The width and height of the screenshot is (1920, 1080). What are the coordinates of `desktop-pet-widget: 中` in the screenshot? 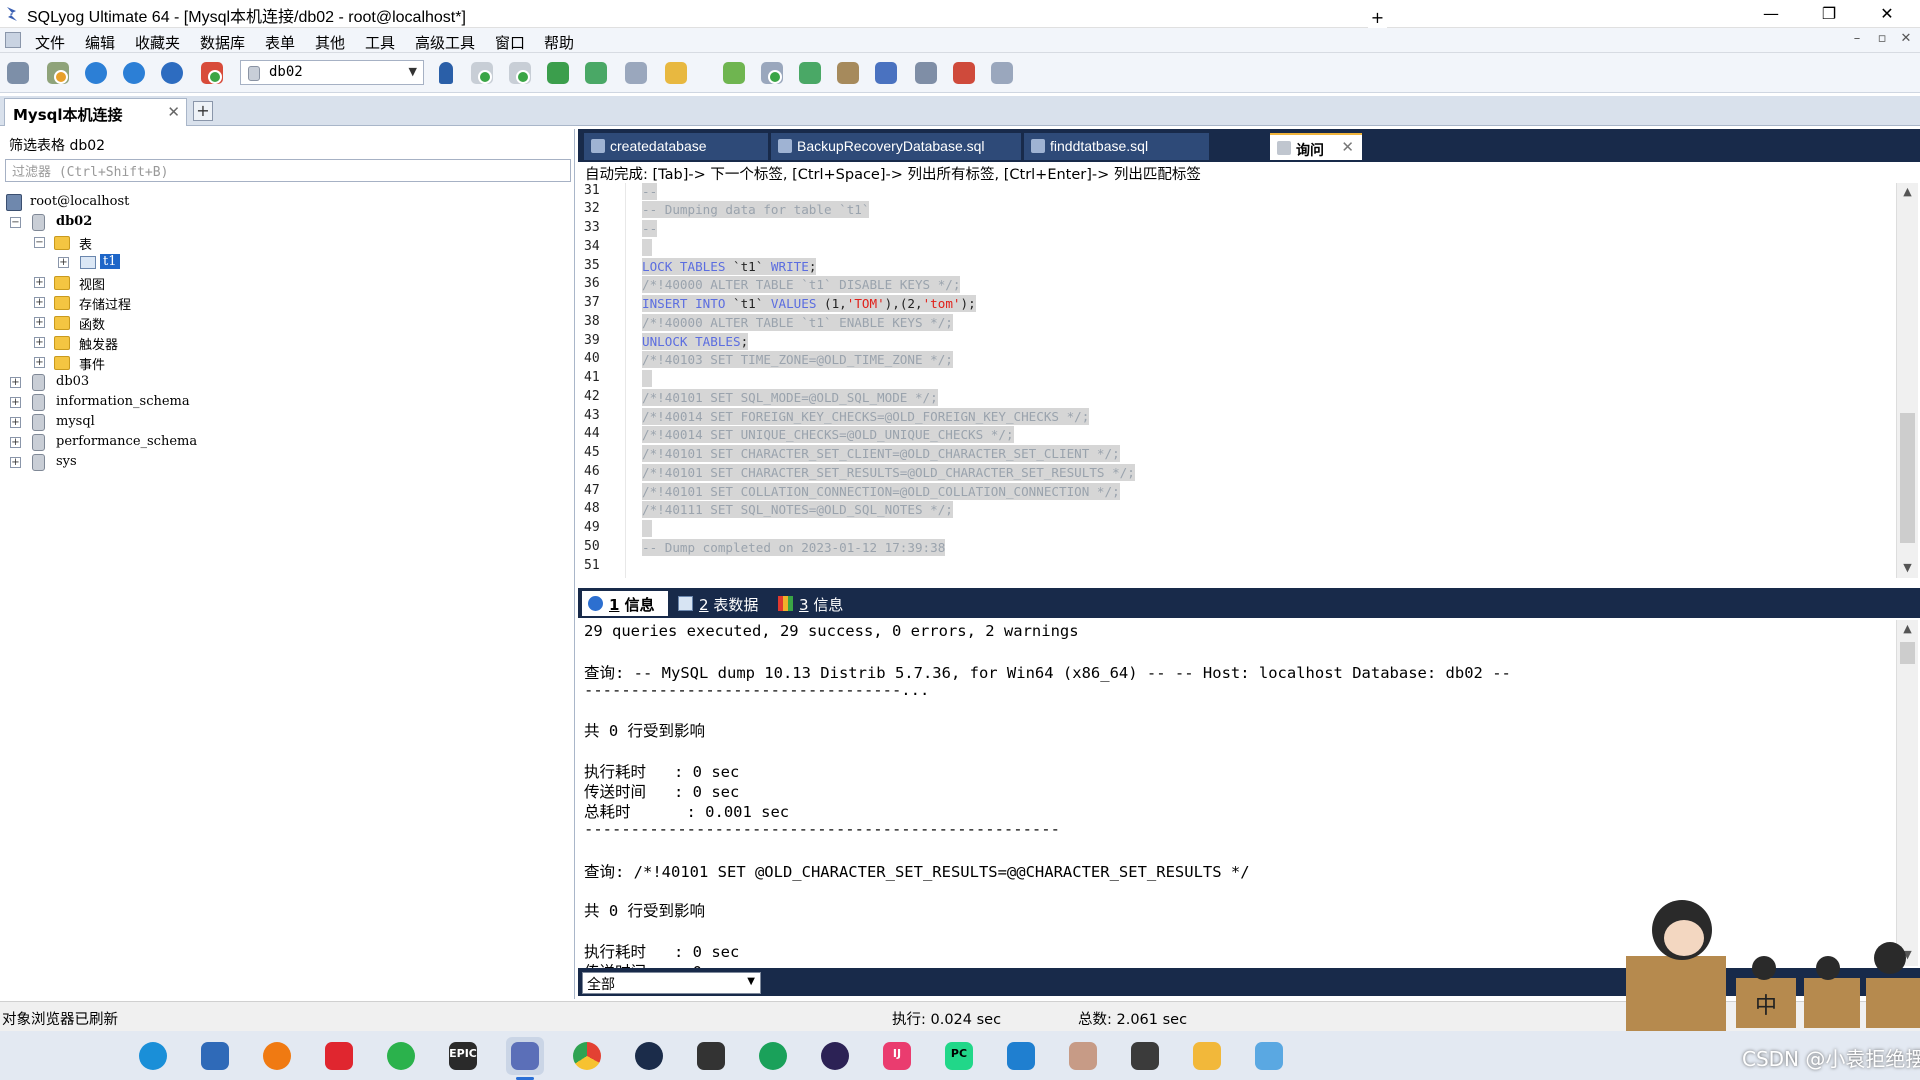 It's located at (1768, 963).